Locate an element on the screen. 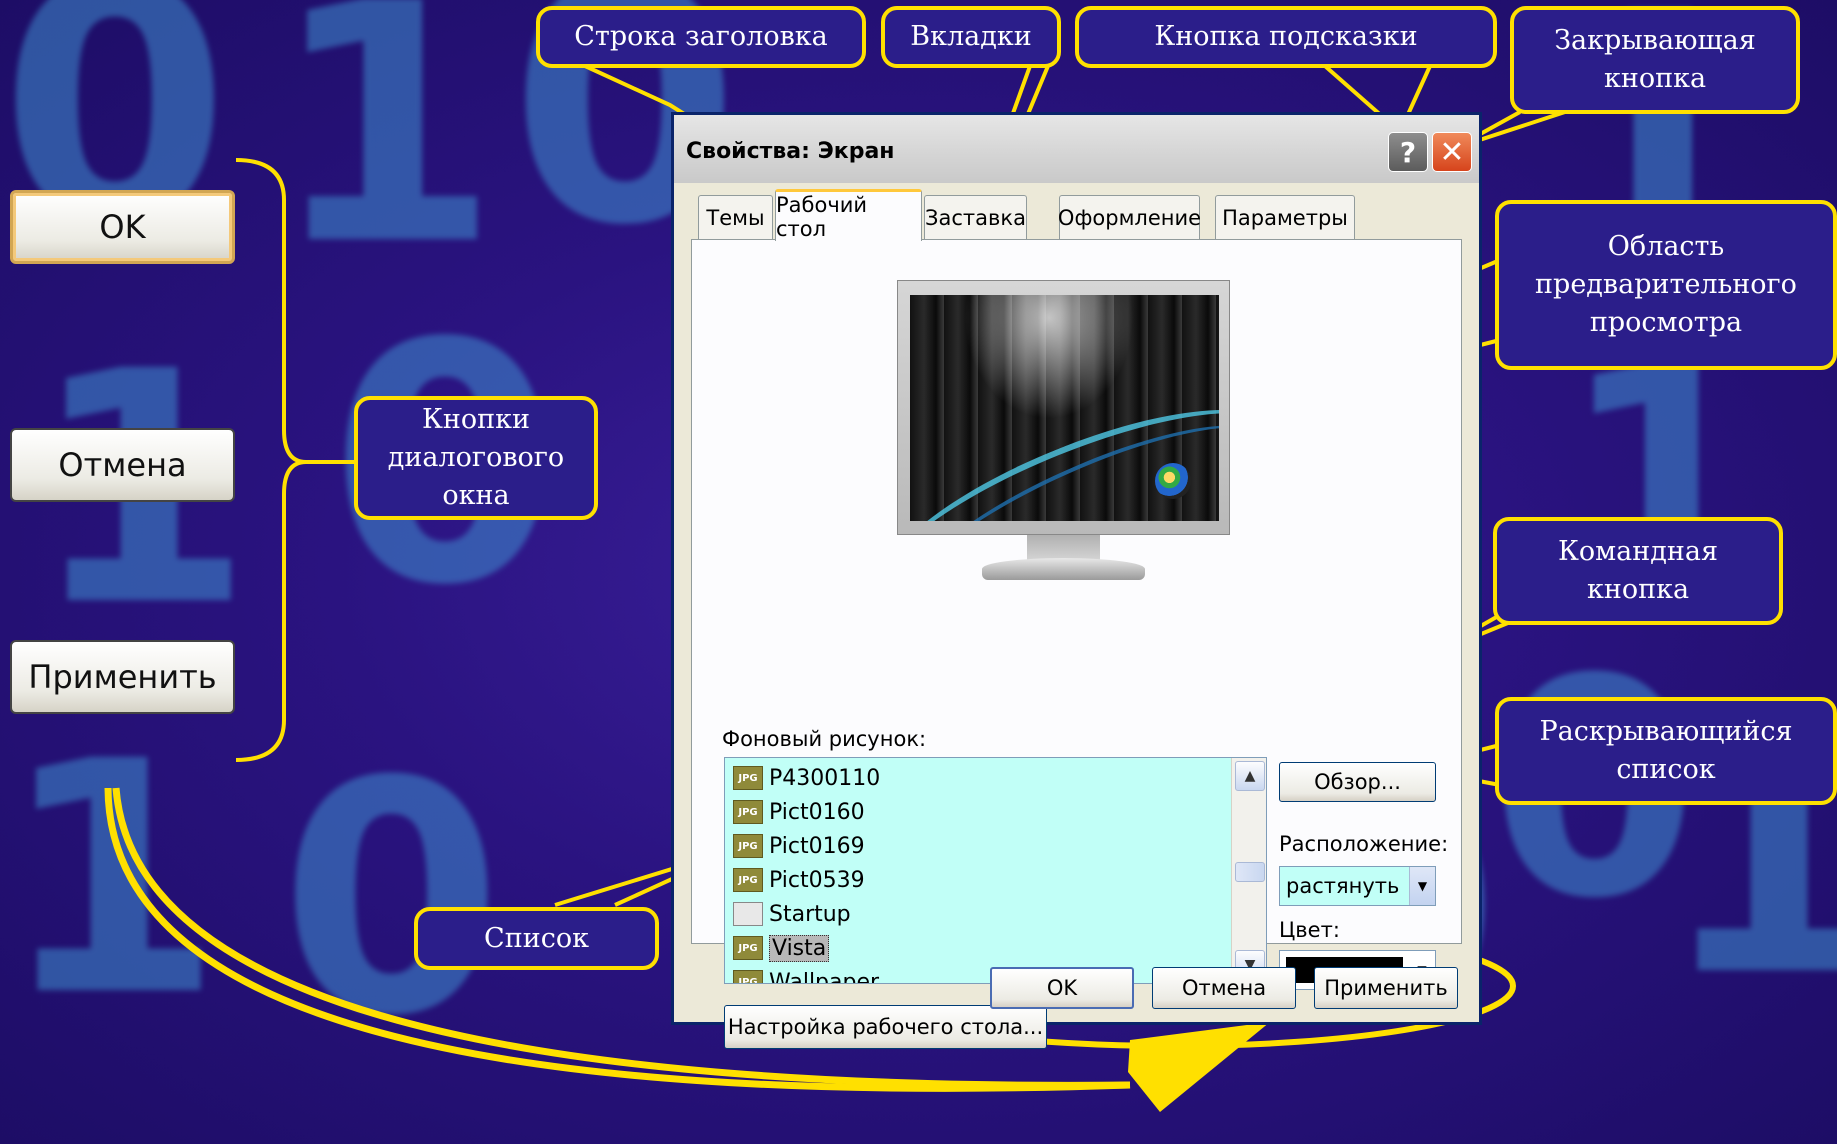 The width and height of the screenshot is (1837, 1144). scroll-thumb is located at coordinates (1250, 872).